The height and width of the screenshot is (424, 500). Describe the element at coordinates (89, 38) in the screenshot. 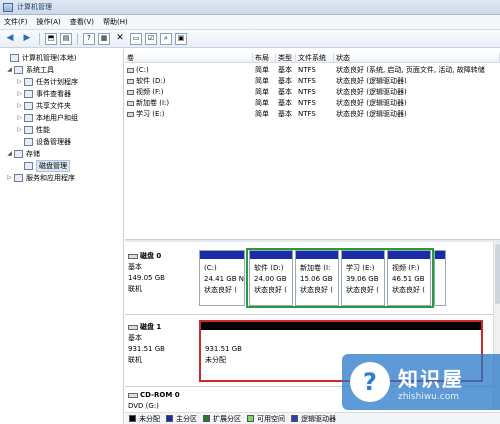

I see `help-icon: ?` at that location.